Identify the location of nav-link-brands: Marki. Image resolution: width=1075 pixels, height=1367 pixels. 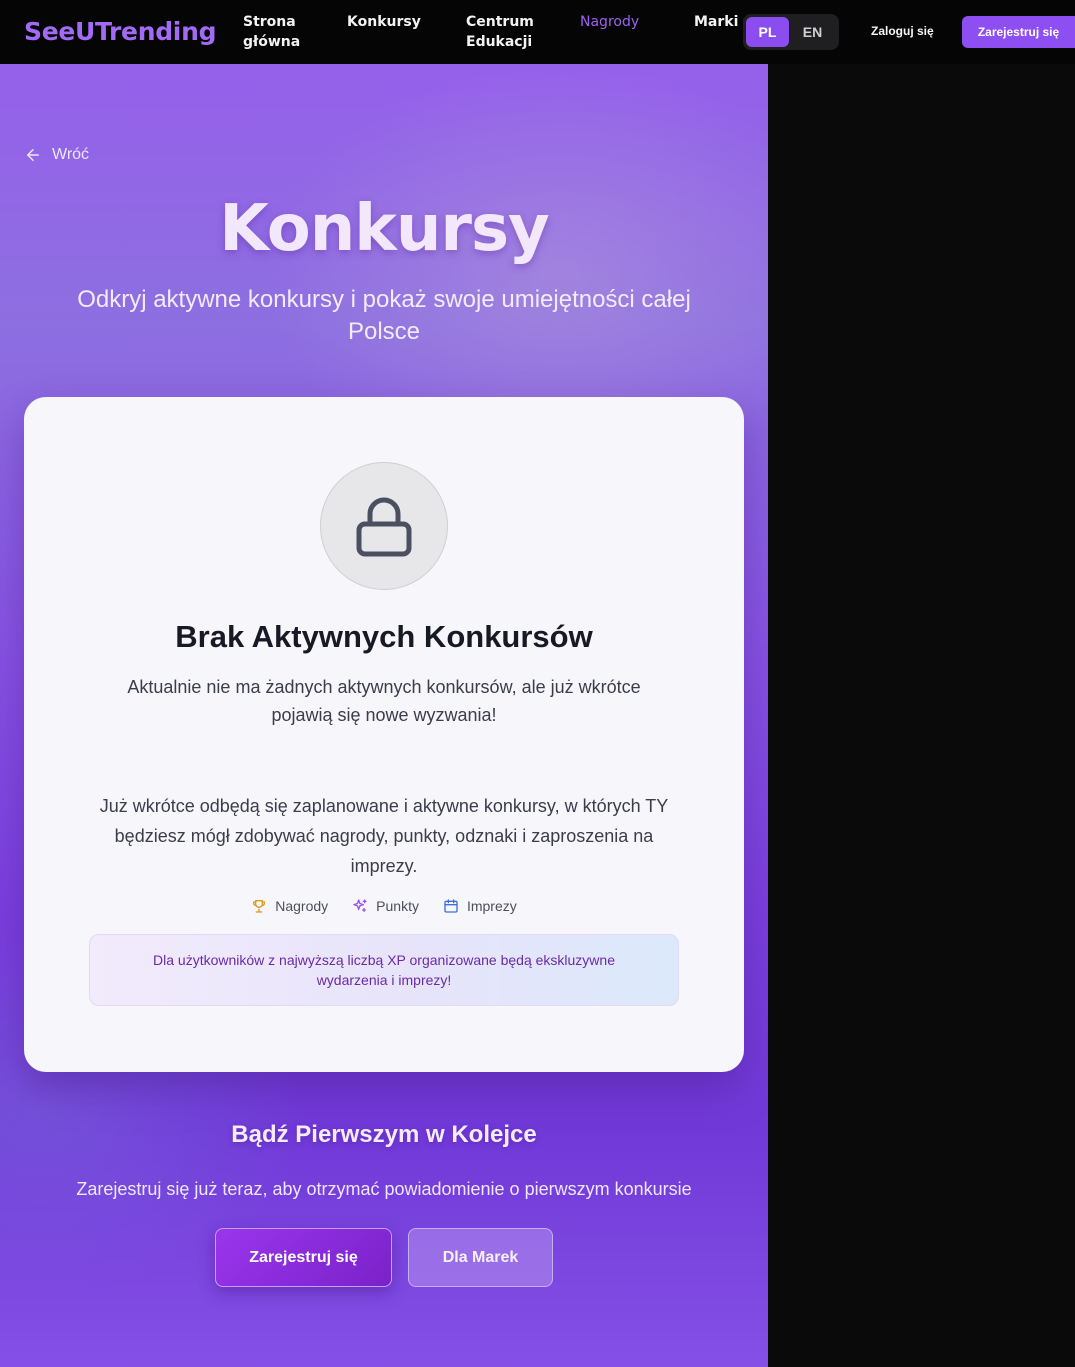
(716, 22).